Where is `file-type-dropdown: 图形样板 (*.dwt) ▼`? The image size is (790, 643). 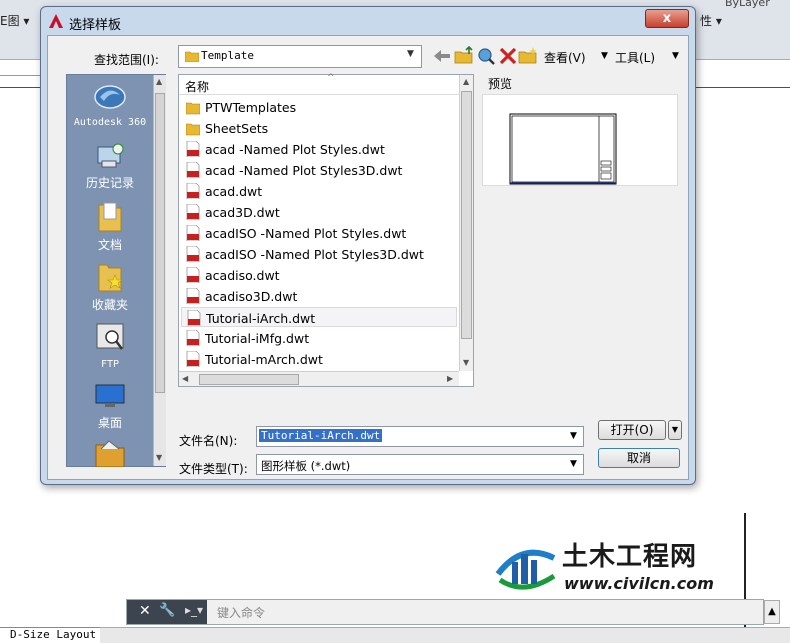 file-type-dropdown: 图形样板 (*.dwt) ▼ is located at coordinates (420, 464).